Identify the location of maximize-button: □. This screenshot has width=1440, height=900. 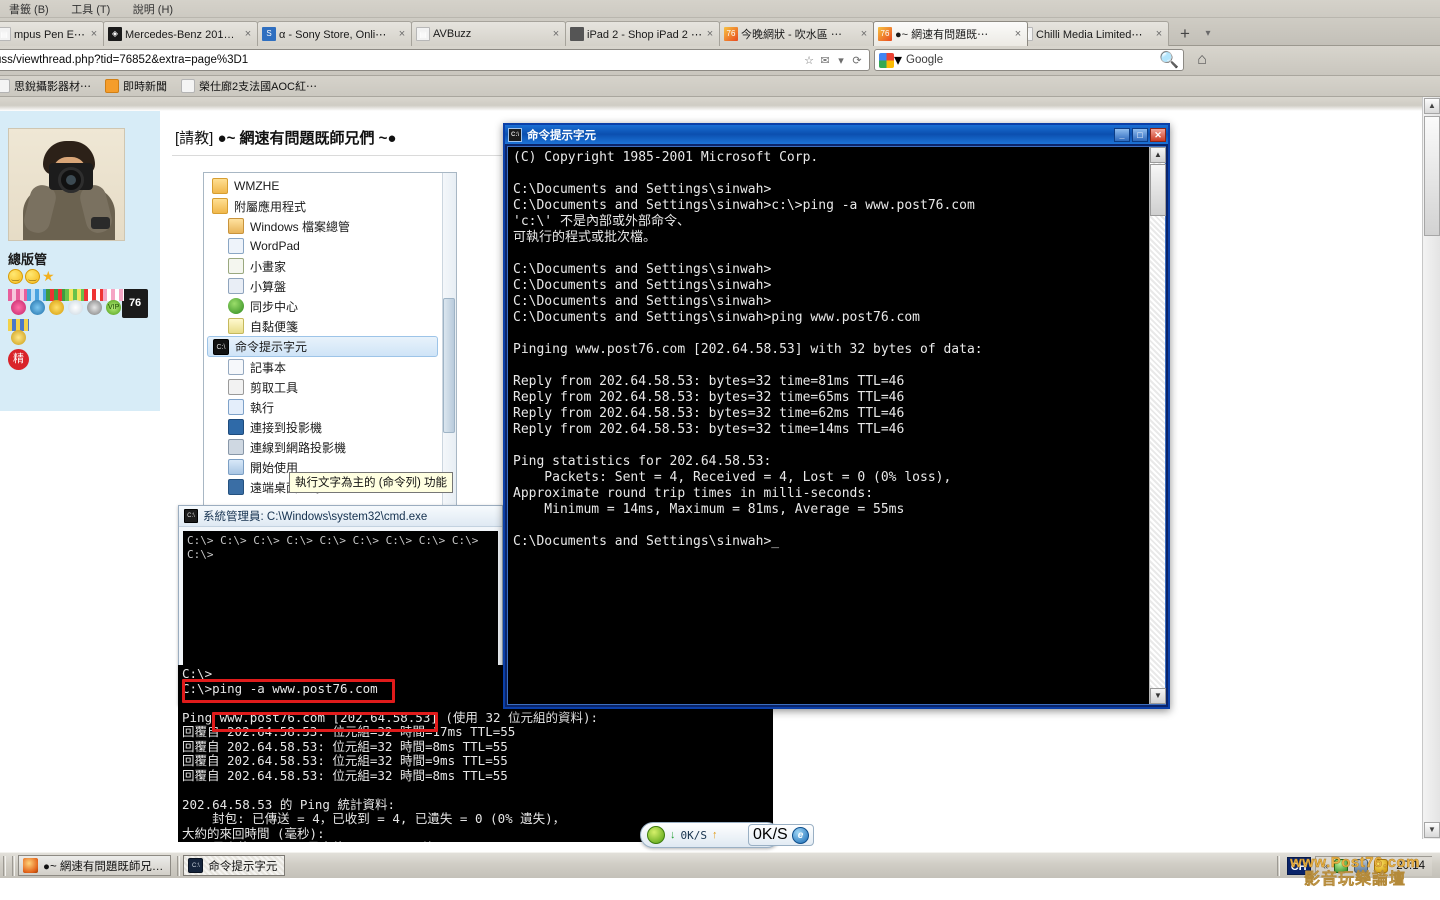
(1140, 134).